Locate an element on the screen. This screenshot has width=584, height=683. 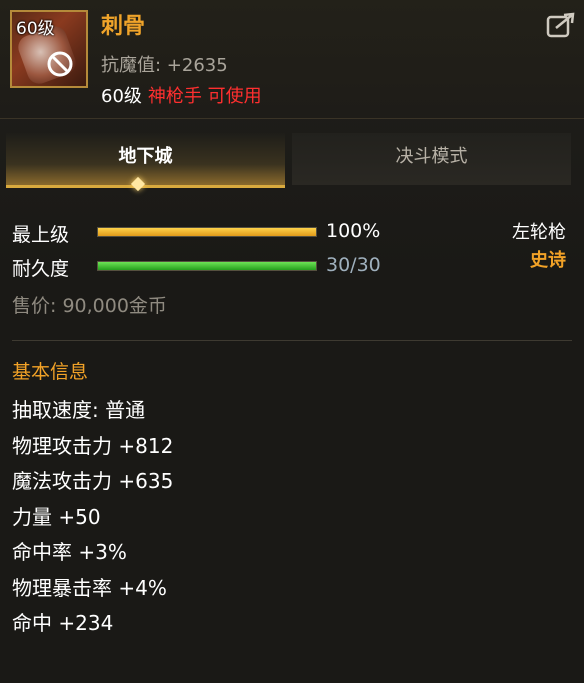
grade-label: 最上级 is located at coordinates (41, 235).